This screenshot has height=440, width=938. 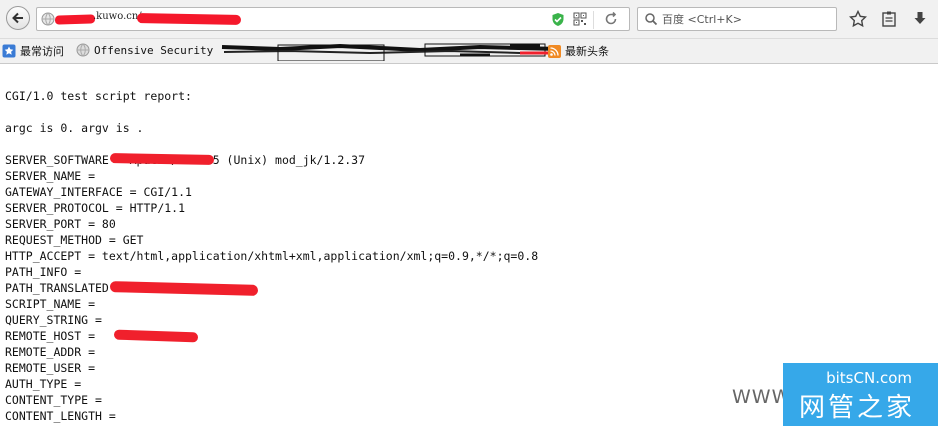 I want to click on bookmark-label: 最常访问, so click(x=42, y=51).